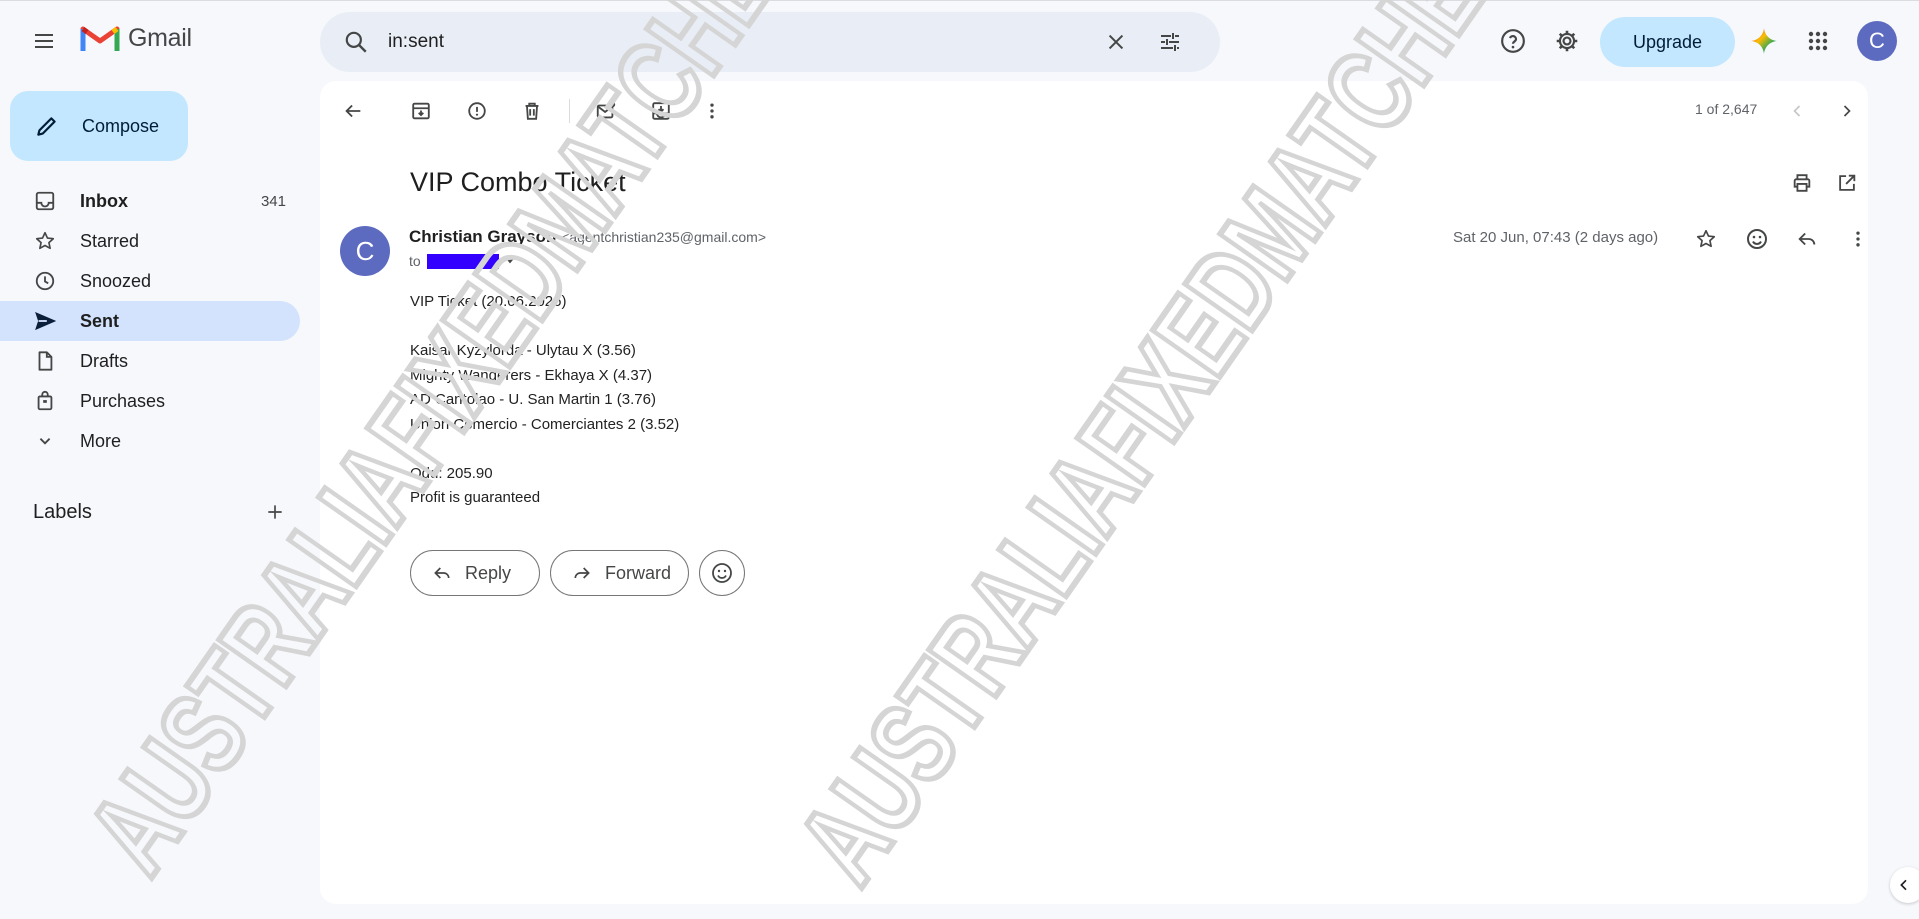  I want to click on open-in-new-icon, so click(1847, 182).